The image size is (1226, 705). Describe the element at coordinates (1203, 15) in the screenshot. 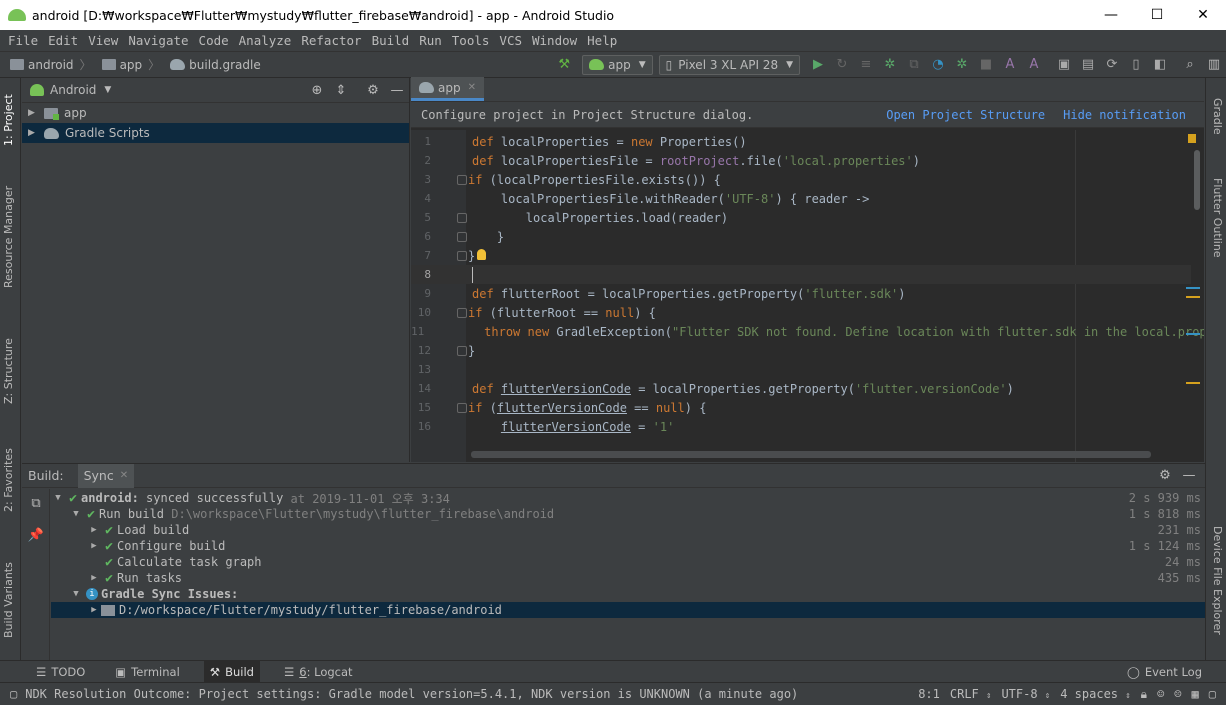

I see `close-button: ✕` at that location.